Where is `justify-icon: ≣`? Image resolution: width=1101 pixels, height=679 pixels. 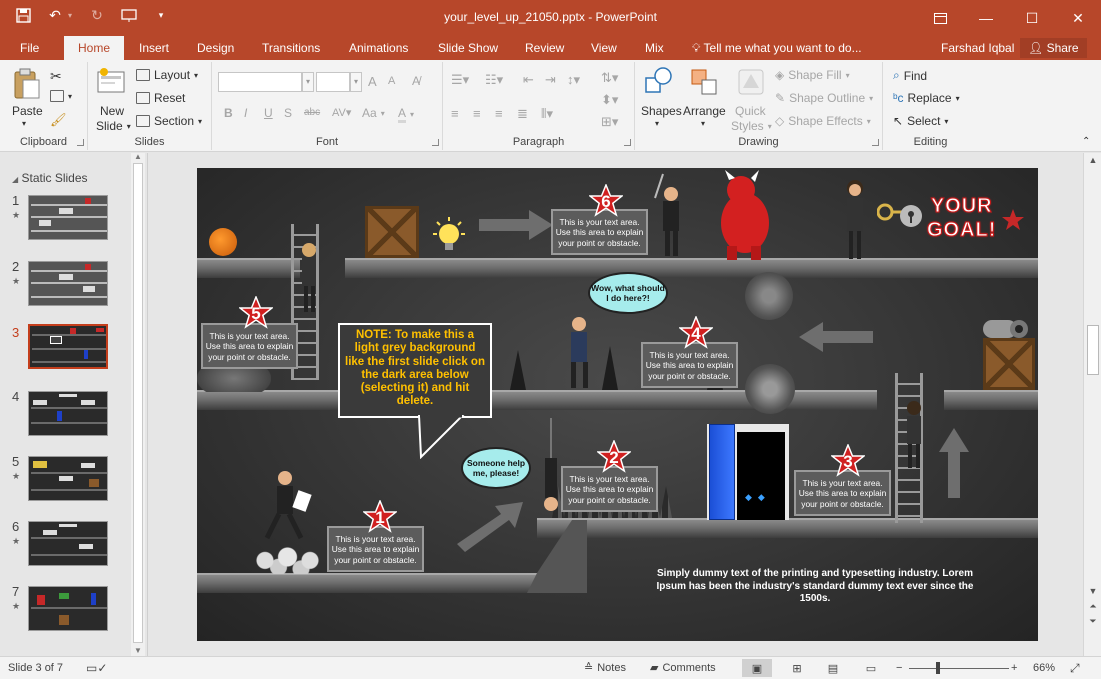 justify-icon: ≣ is located at coordinates (522, 114).